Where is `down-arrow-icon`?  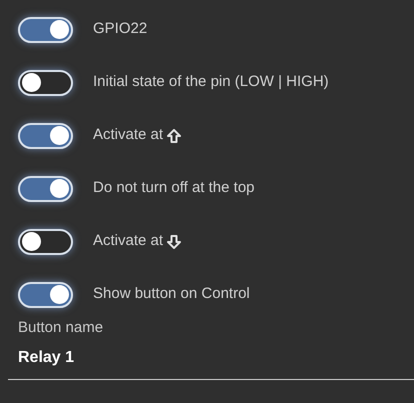
down-arrow-icon is located at coordinates (174, 241).